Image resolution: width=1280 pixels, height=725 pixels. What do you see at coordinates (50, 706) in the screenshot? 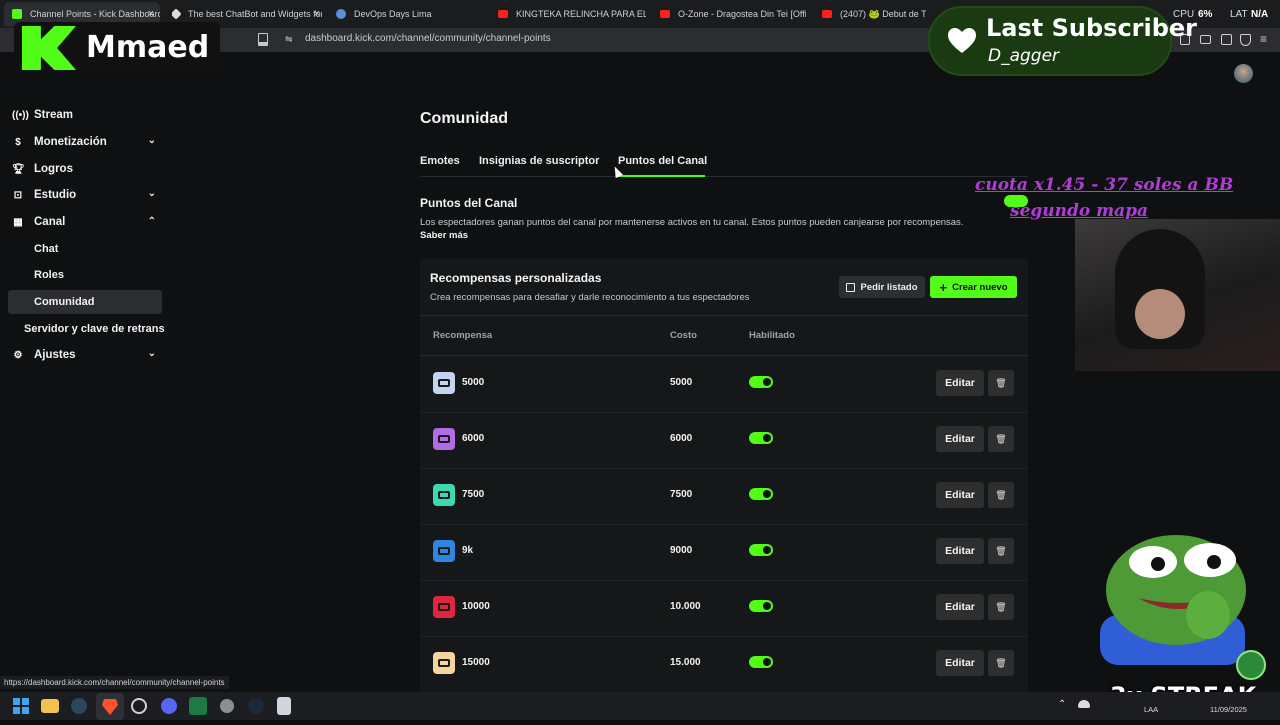
I see `file-explorer-icon` at bounding box center [50, 706].